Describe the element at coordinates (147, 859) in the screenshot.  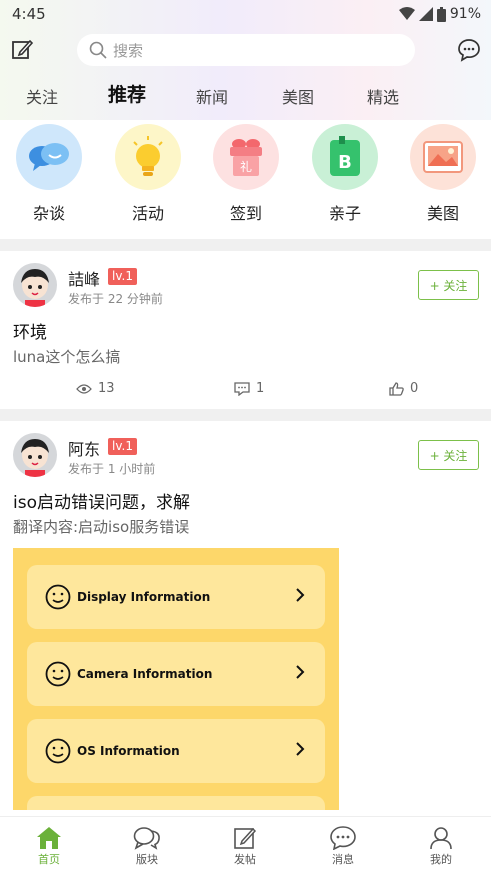
I see `nav-label: 版块` at that location.